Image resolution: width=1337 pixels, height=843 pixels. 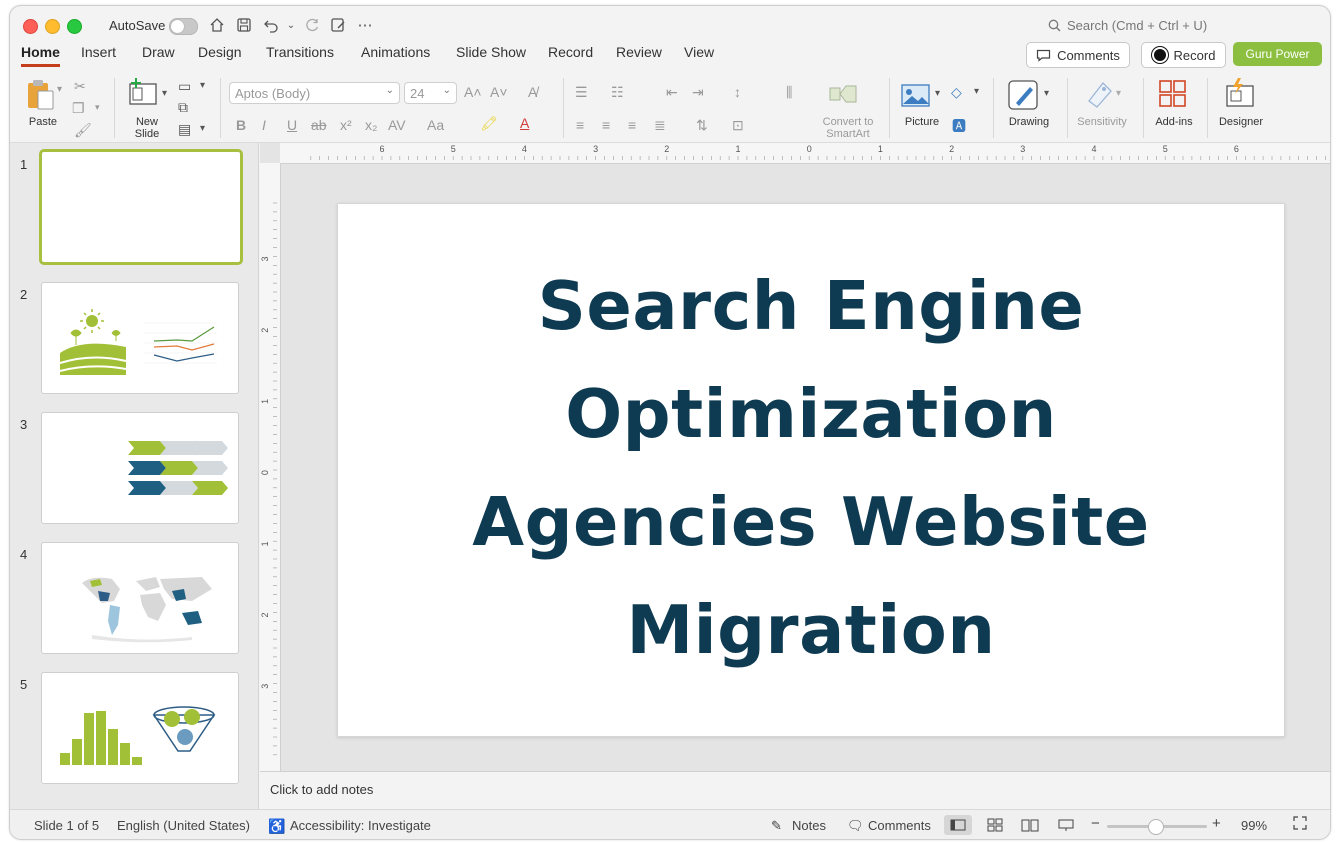 What do you see at coordinates (995, 825) in the screenshot?
I see `slide-sorter-button` at bounding box center [995, 825].